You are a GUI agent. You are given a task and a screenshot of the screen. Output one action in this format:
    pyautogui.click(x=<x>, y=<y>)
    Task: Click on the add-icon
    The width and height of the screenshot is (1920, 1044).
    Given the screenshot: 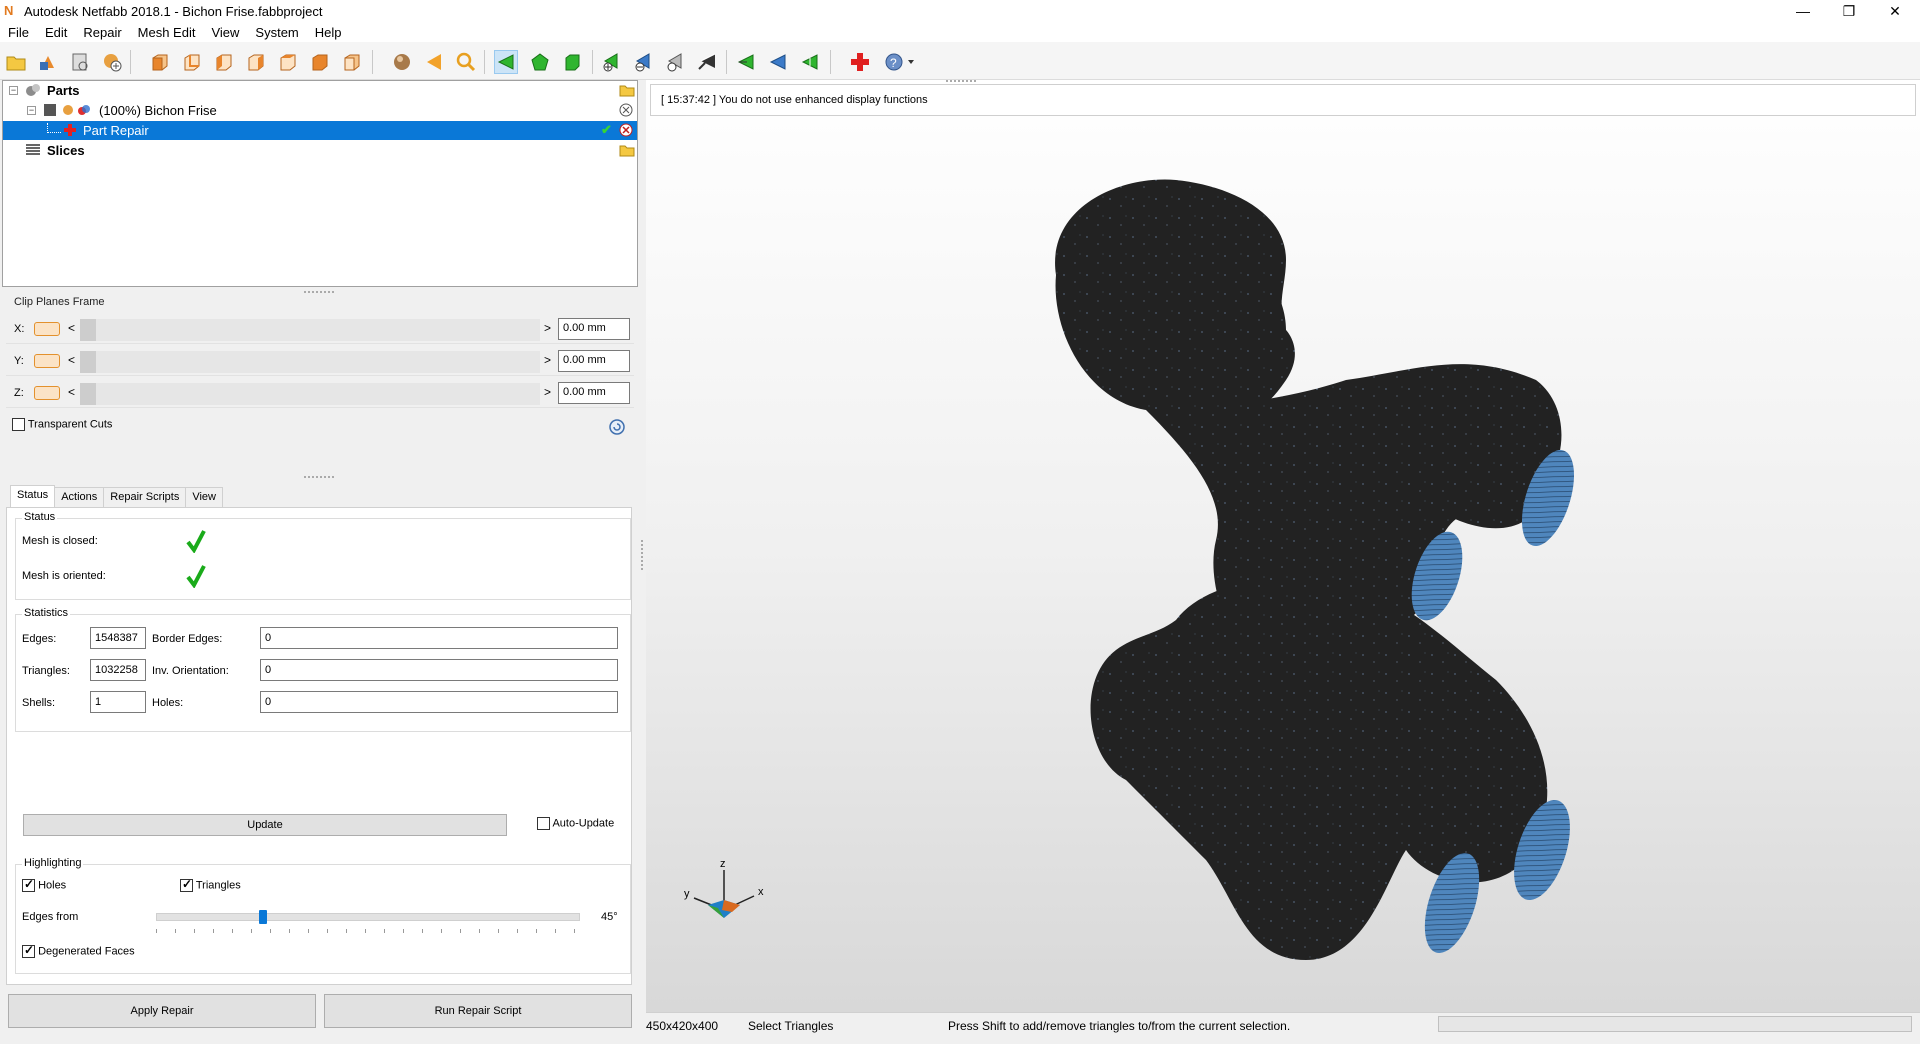 What is the action you would take?
    pyautogui.click(x=112, y=62)
    